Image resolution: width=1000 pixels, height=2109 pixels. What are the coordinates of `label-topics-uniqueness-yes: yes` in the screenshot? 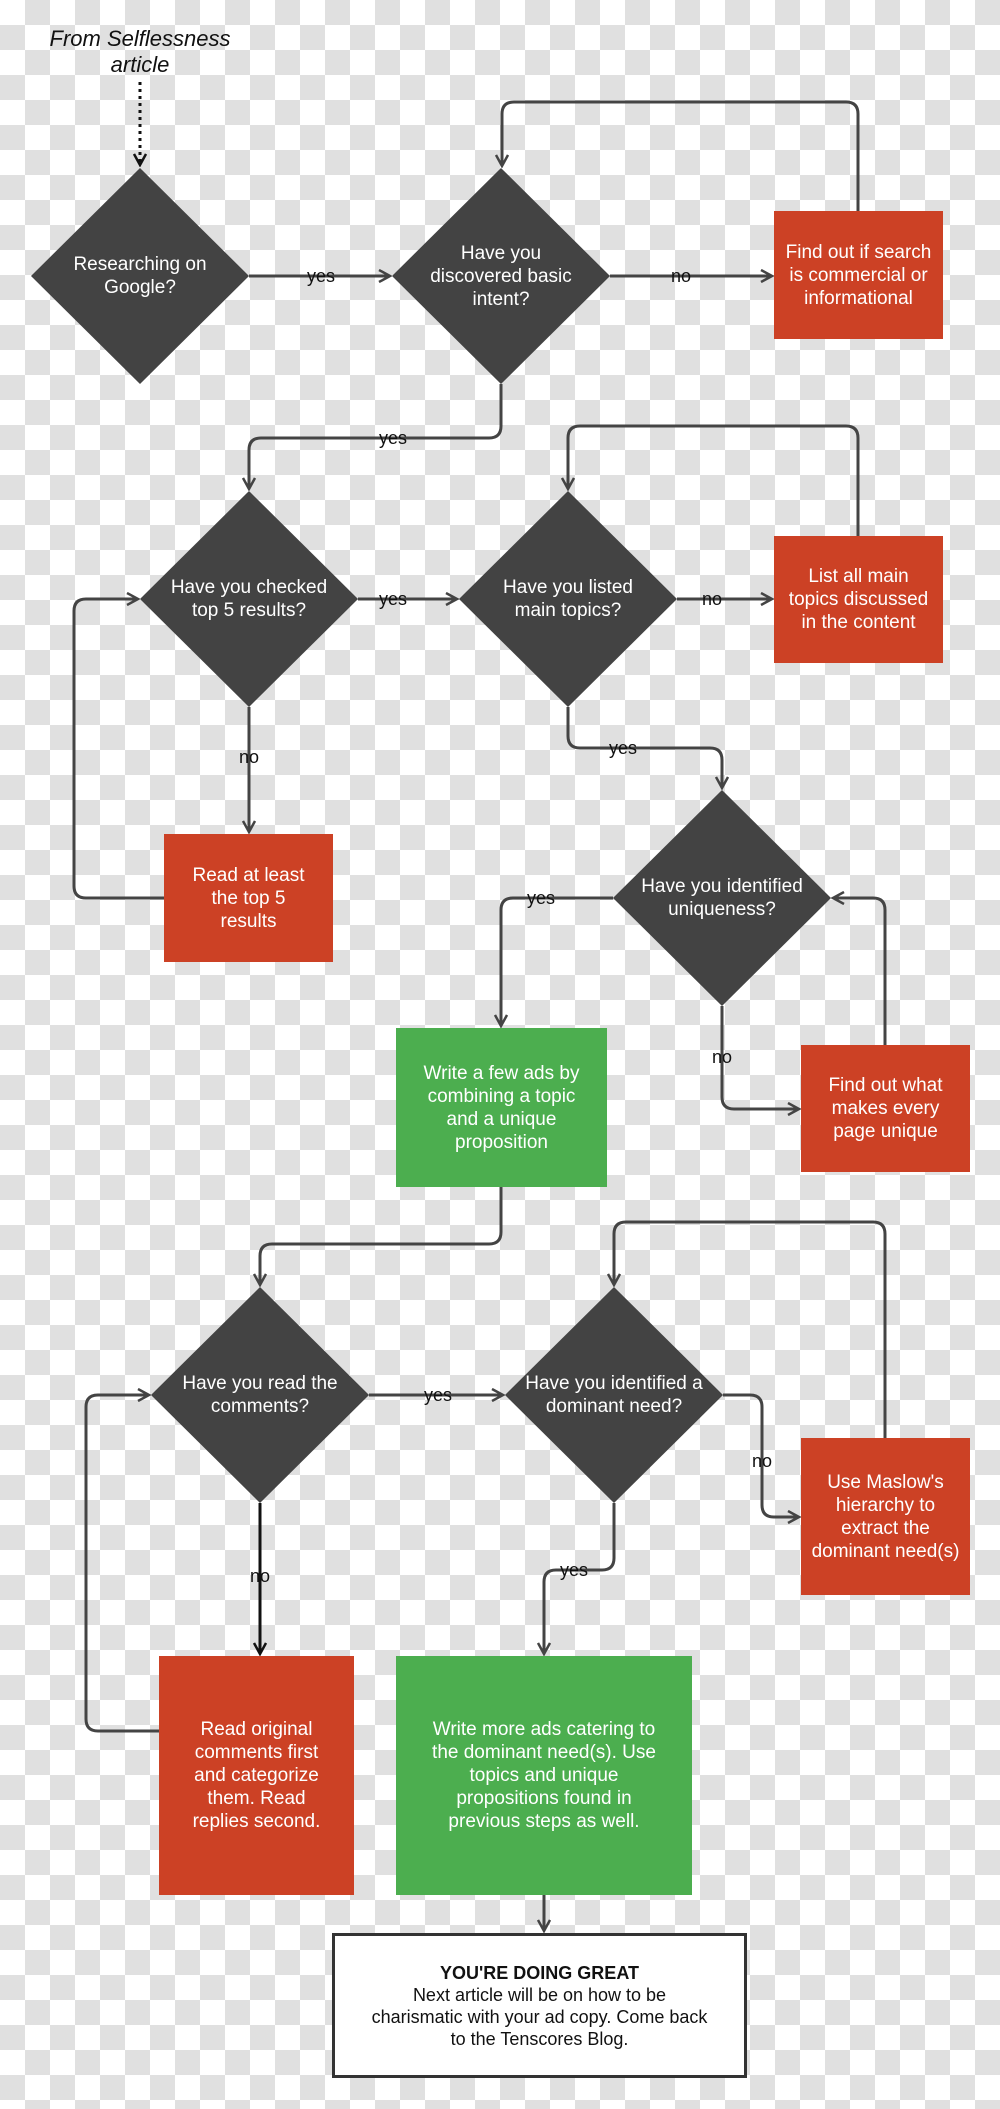 It's located at (623, 748).